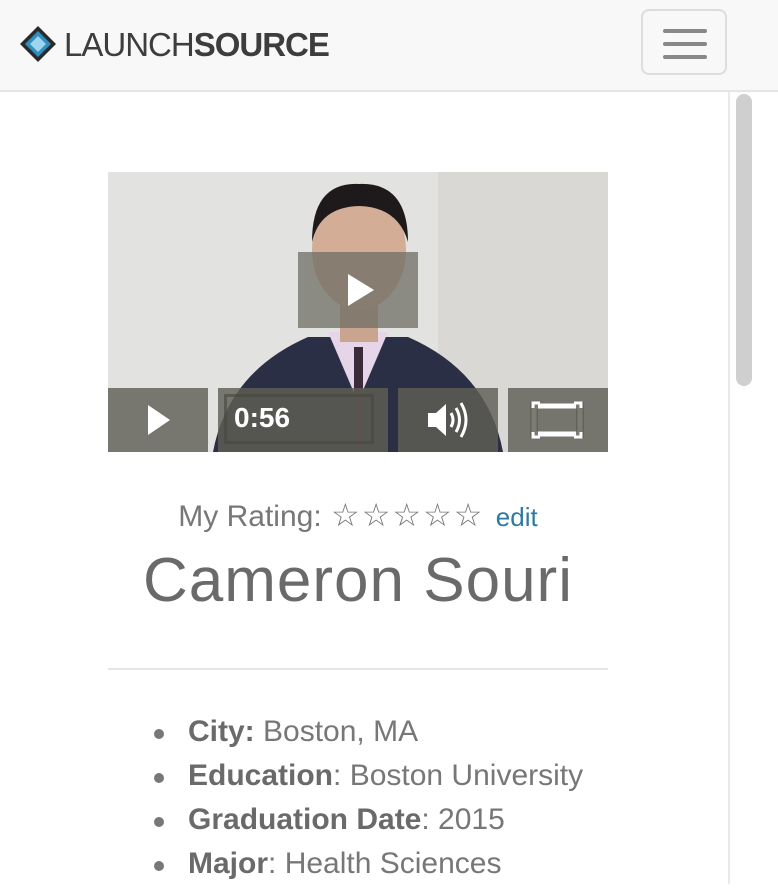 This screenshot has height=888, width=778. Describe the element at coordinates (467, 819) in the screenshot. I see `detail-value: 2015` at that location.